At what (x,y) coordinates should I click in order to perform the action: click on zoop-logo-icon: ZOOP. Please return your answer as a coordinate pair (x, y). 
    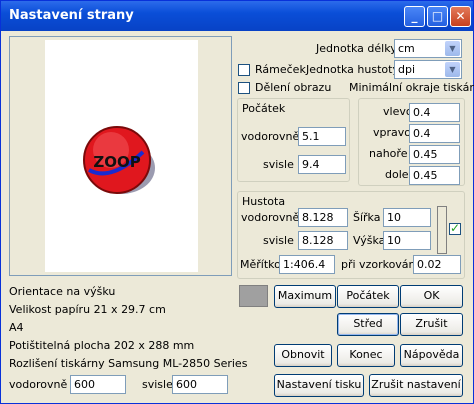
    Looking at the image, I should click on (119, 160).